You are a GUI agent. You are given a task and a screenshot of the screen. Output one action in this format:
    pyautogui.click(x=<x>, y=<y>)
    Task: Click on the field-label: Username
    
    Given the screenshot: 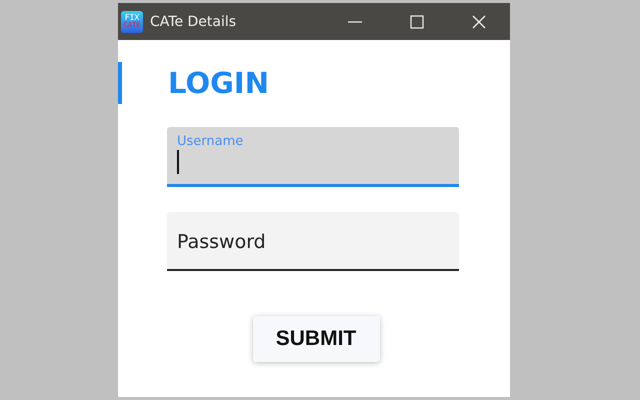 What is the action you would take?
    pyautogui.click(x=210, y=141)
    